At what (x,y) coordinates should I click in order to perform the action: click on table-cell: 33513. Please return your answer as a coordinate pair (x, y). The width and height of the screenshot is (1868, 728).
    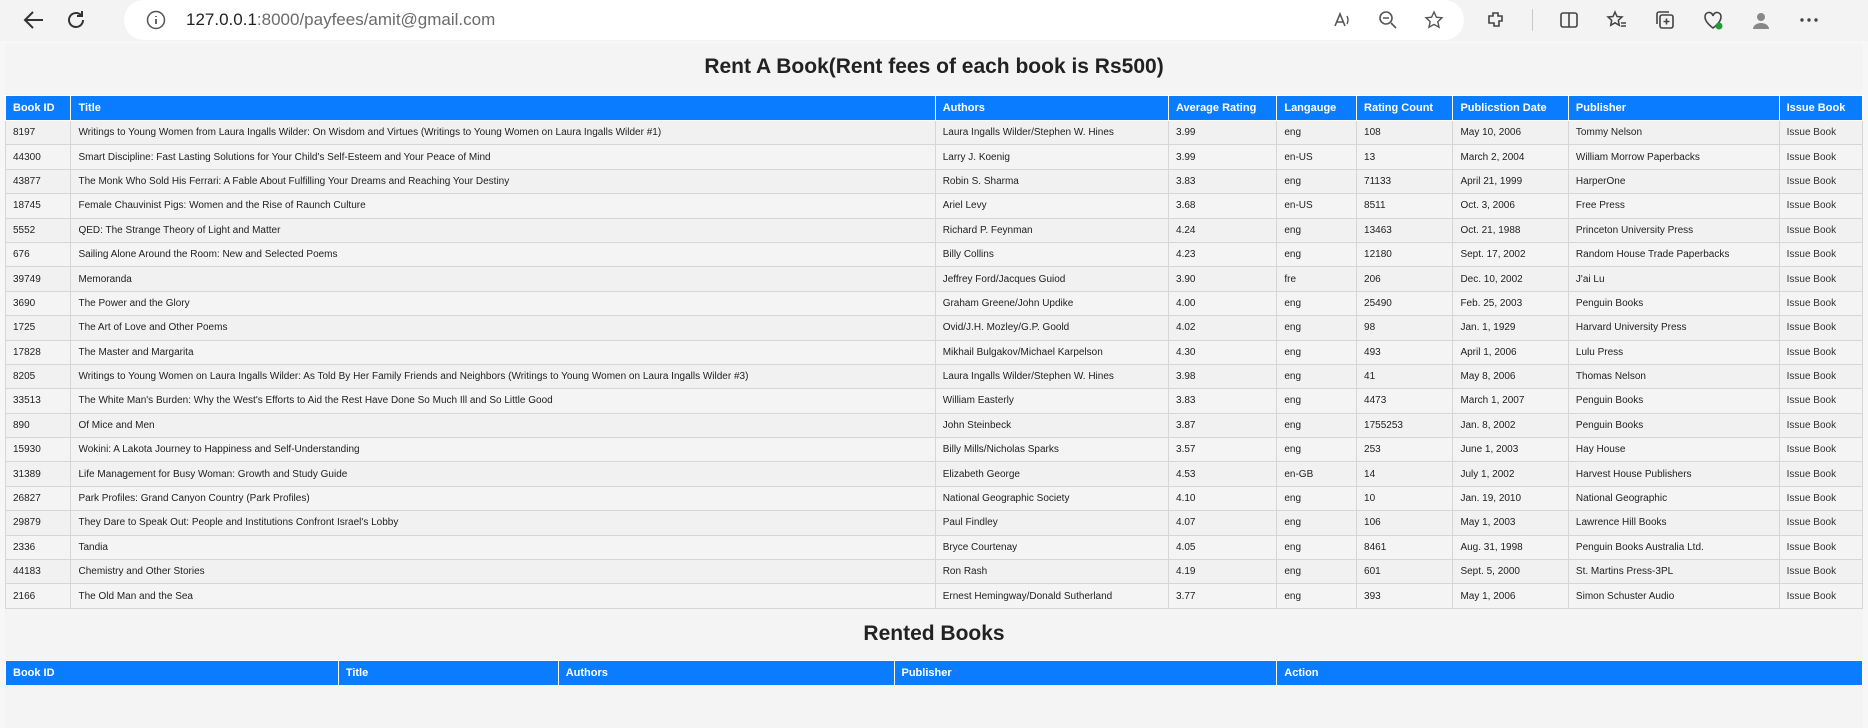
    Looking at the image, I should click on (38, 401).